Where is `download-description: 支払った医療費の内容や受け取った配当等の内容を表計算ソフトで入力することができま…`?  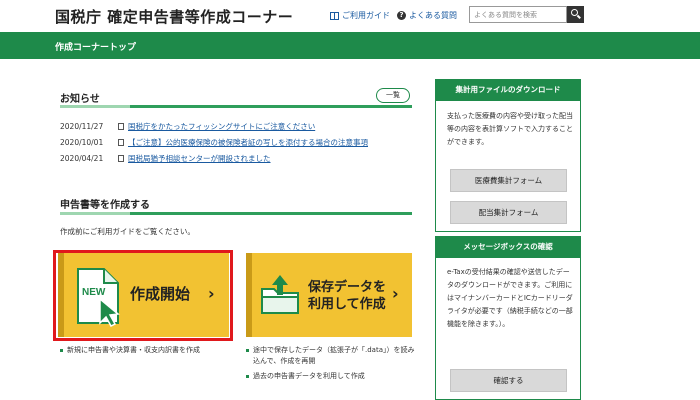
download-description: 支払った医療費の内容や受け取った配当等の内容を表計算ソフトで入力することができま… is located at coordinates (510, 129).